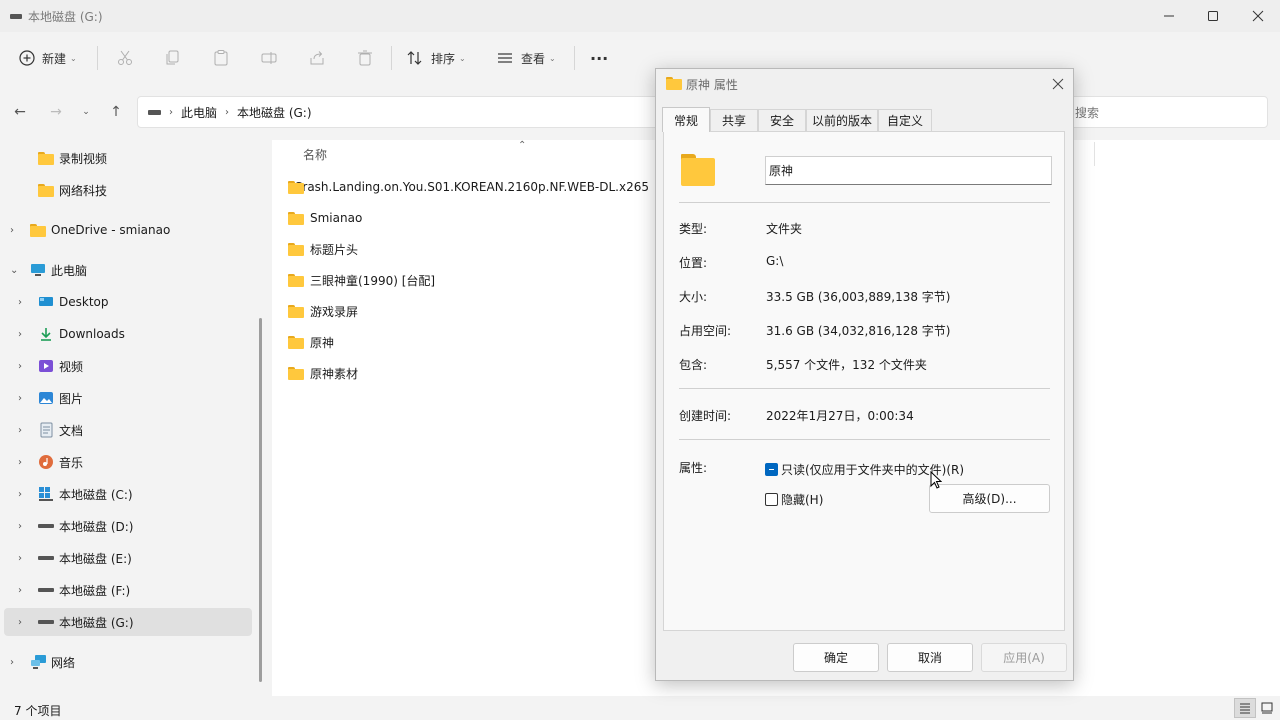 The image size is (1280, 720). Describe the element at coordinates (1213, 16) in the screenshot. I see `maximize-button` at that location.